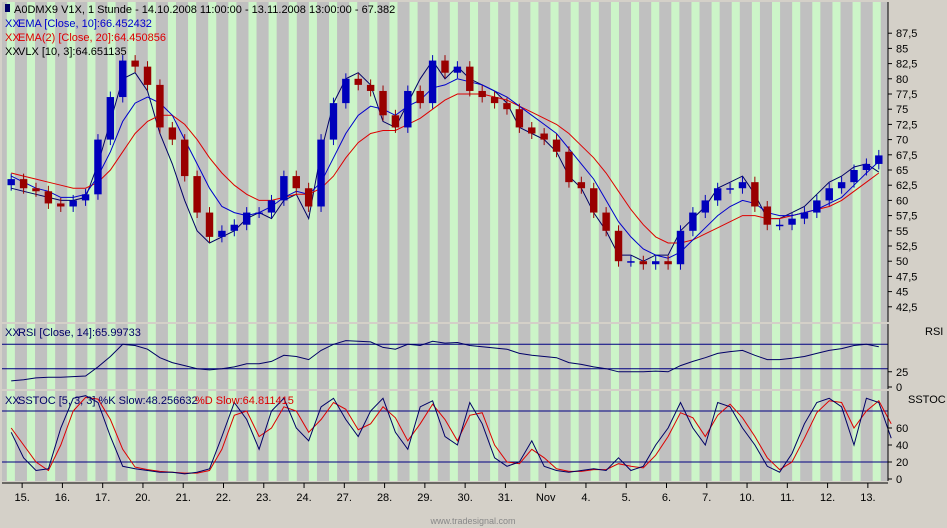 Image resolution: width=947 pixels, height=528 pixels. Describe the element at coordinates (142, 498) in the screenshot. I see `time-tick-label: 20.` at that location.